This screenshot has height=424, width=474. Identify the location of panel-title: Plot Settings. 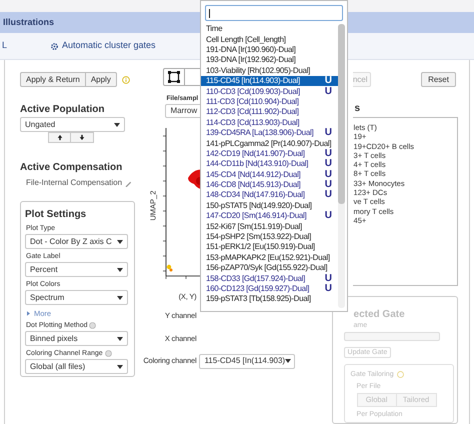
(55, 215).